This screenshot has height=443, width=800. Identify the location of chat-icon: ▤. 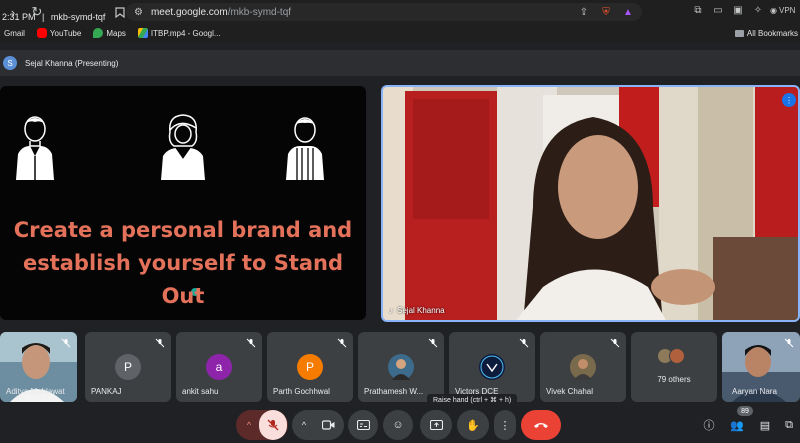
(765, 425).